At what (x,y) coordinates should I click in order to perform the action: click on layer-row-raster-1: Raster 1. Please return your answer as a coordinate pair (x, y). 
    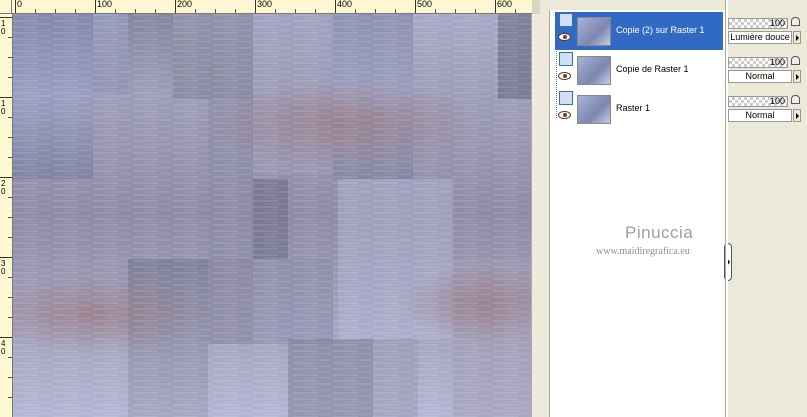
    Looking at the image, I should click on (639, 109).